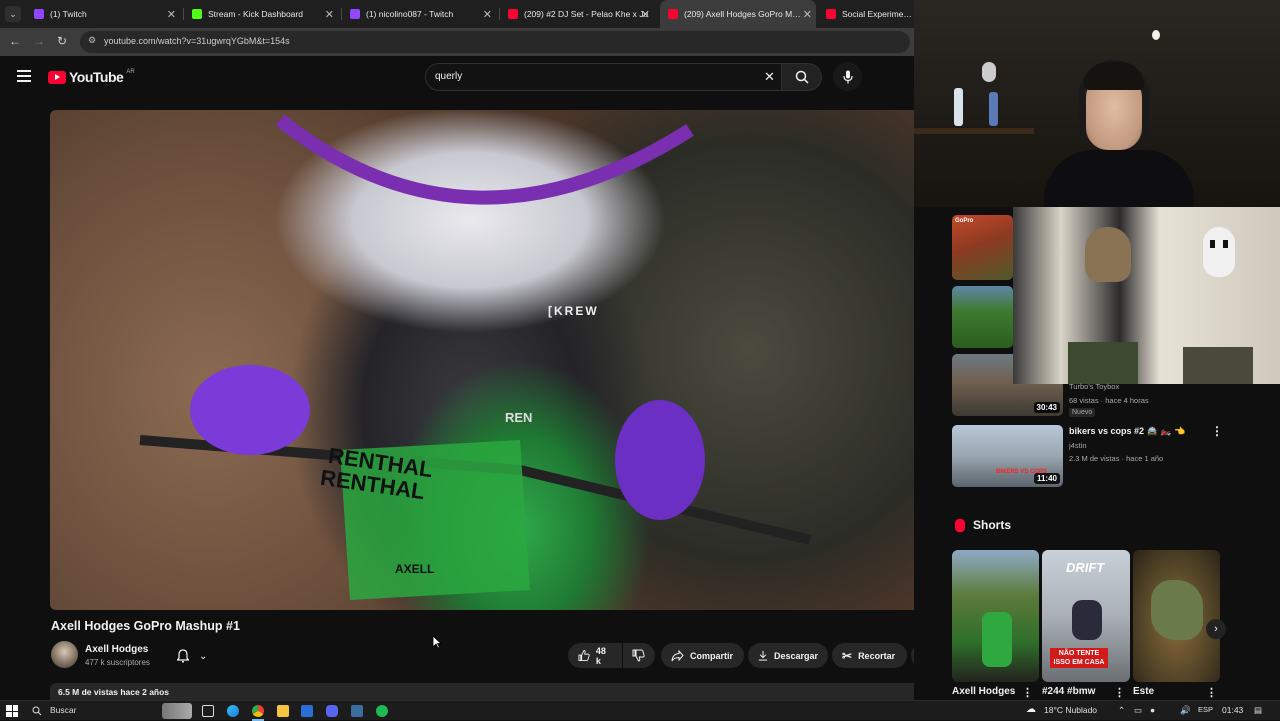 The image size is (1280, 721). What do you see at coordinates (208, 711) in the screenshot?
I see `task-view-icon` at bounding box center [208, 711].